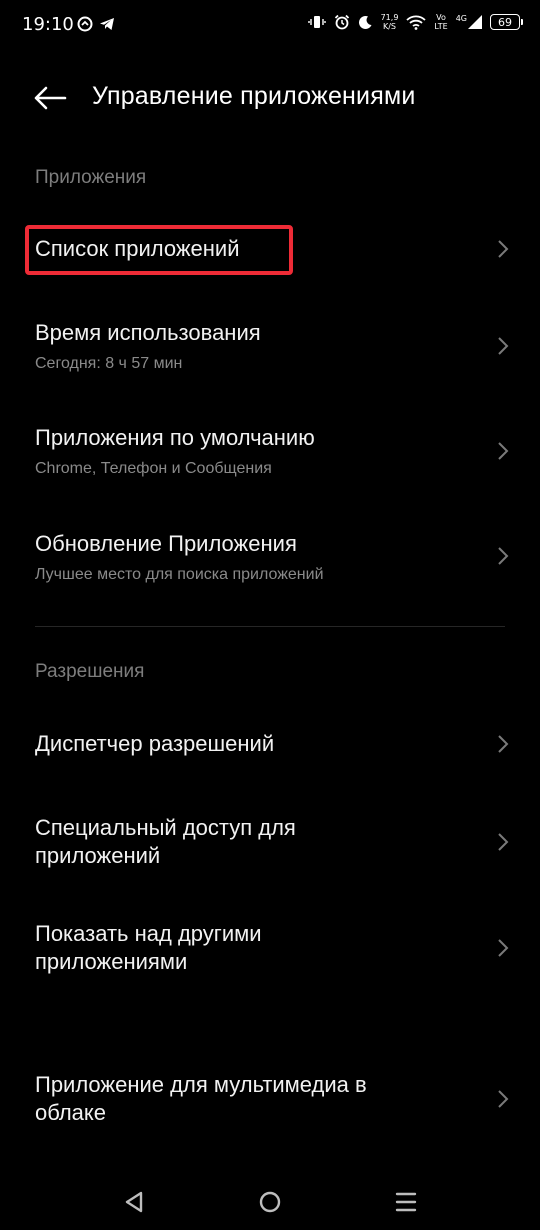  I want to click on triangle-back-icon, so click(134, 1202).